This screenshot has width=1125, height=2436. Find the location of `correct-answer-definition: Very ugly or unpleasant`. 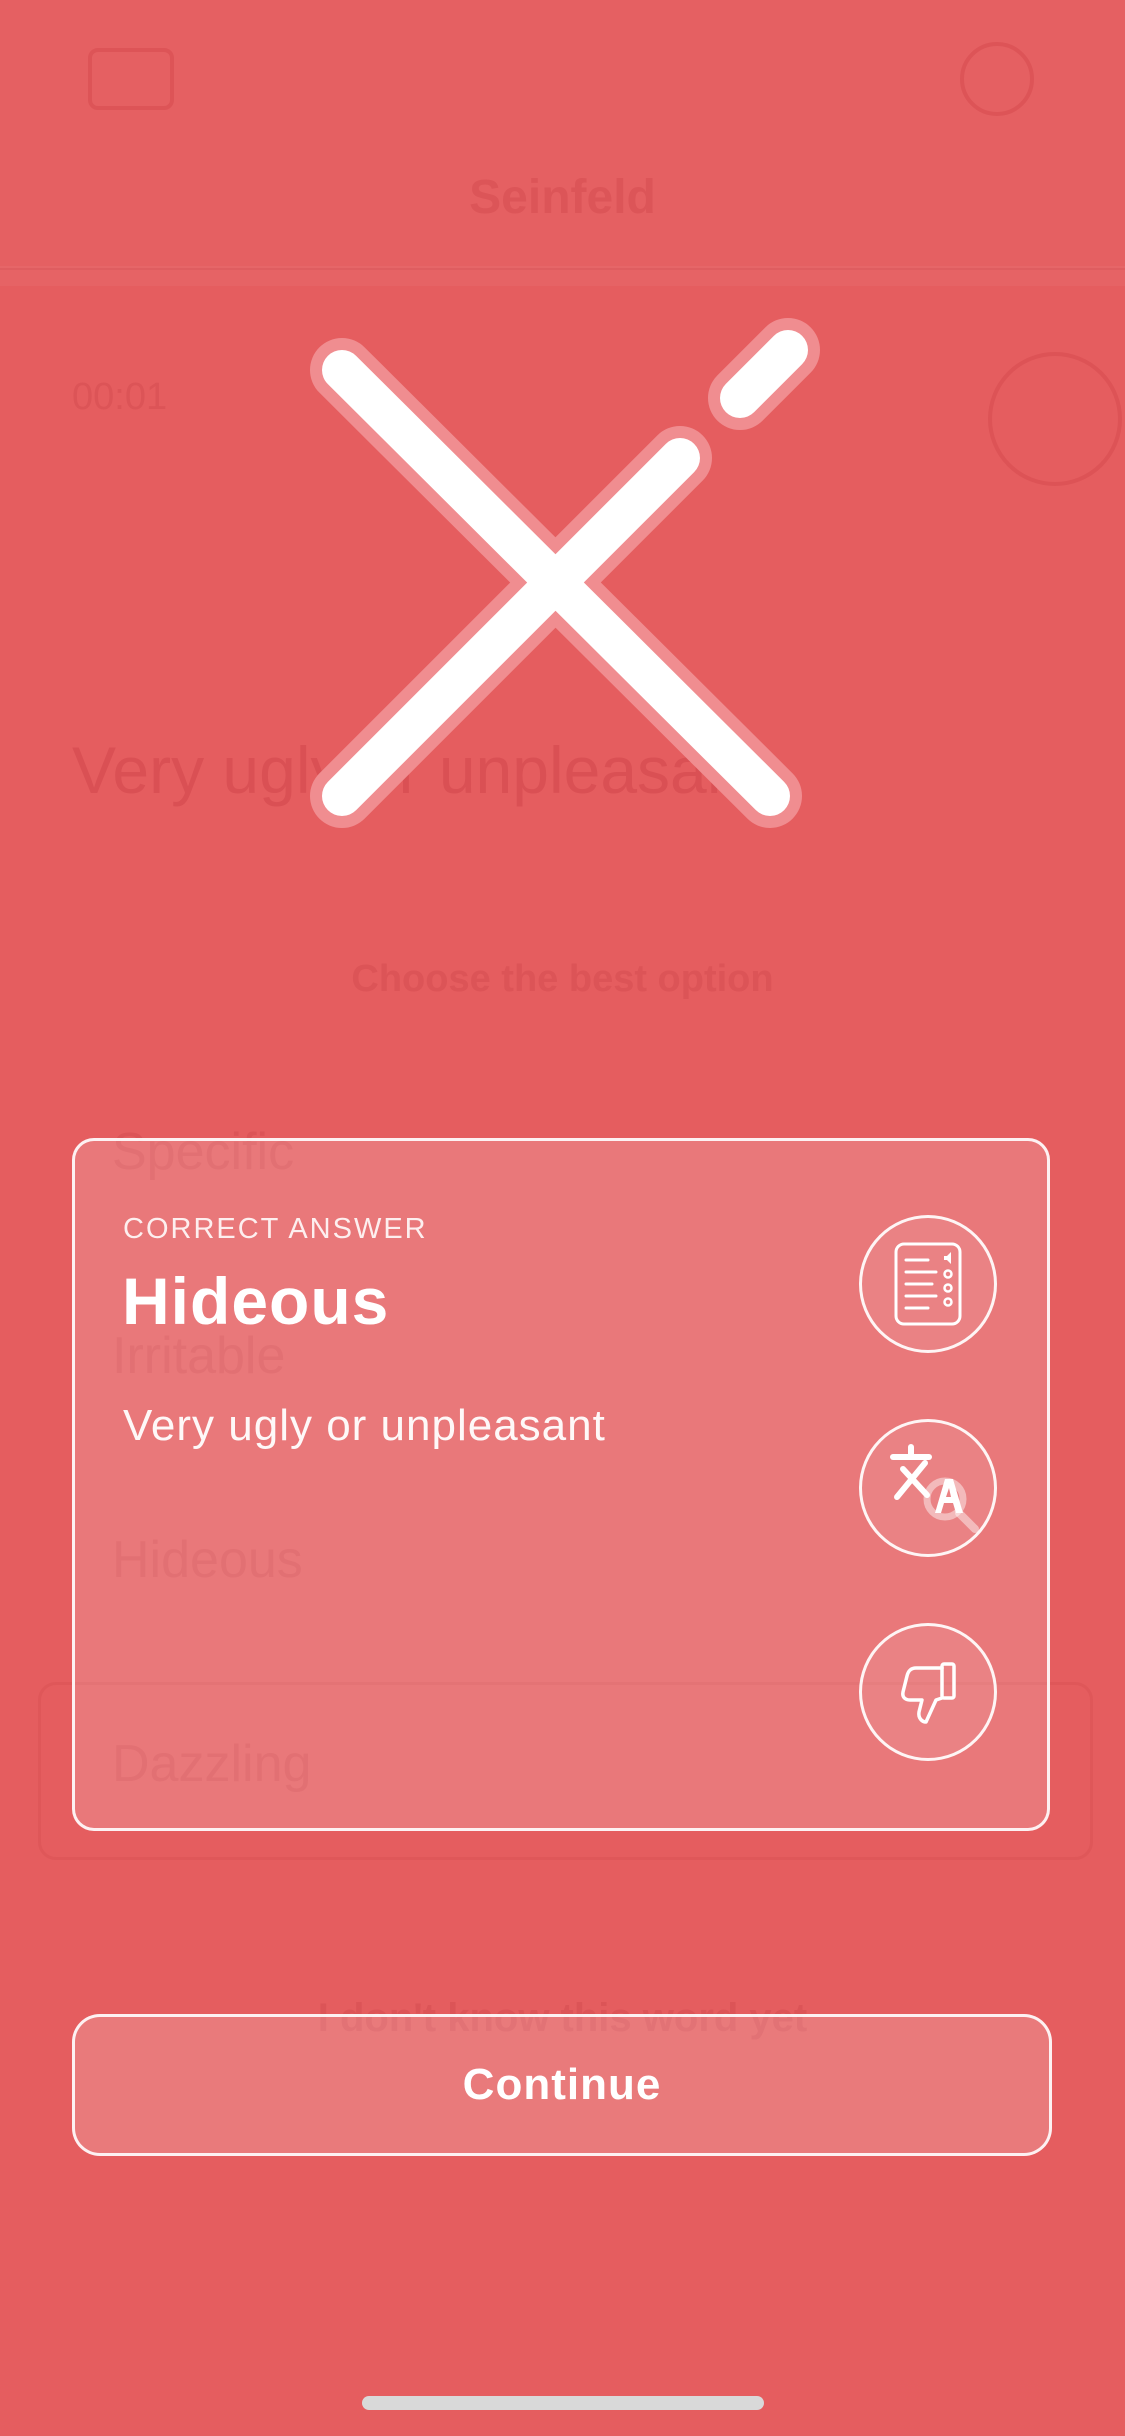

correct-answer-definition: Very ugly or unpleasant is located at coordinates (364, 1425).